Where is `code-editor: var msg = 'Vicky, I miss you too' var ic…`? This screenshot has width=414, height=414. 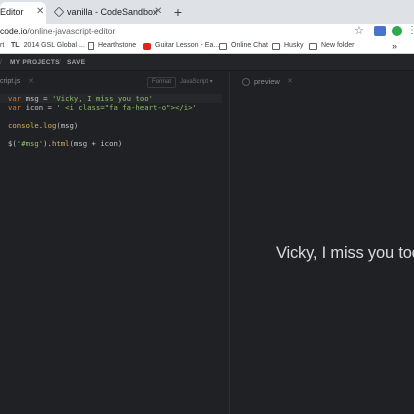
code-editor: var msg = 'Vicky, I miss you too' var ic… is located at coordinates (111, 121).